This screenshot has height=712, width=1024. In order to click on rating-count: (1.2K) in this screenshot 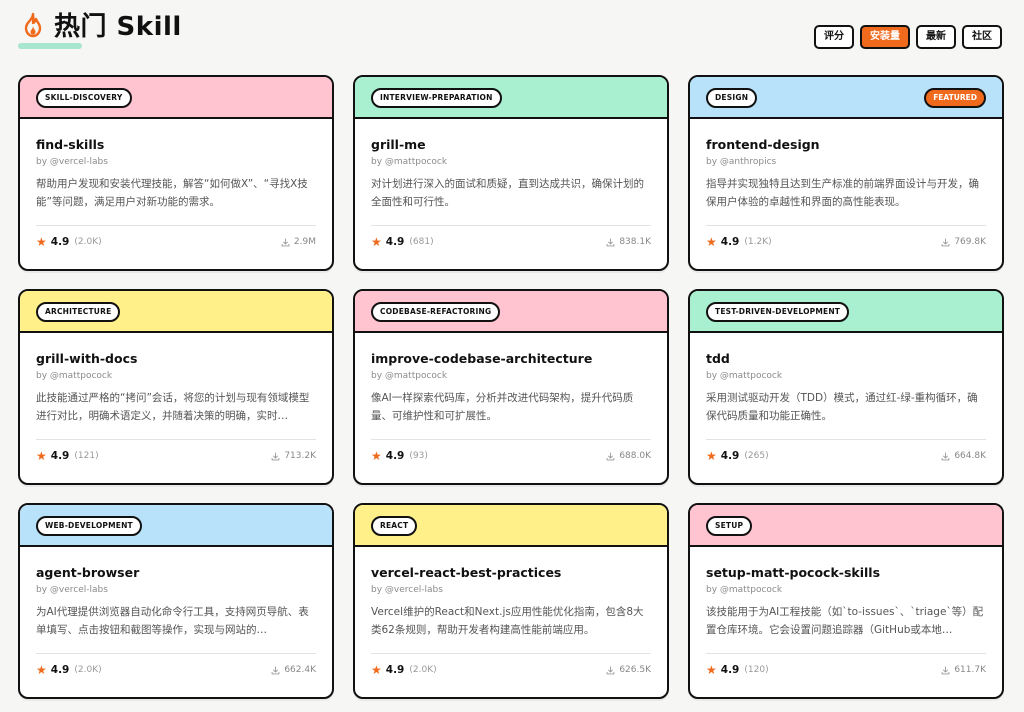, I will do `click(758, 242)`.